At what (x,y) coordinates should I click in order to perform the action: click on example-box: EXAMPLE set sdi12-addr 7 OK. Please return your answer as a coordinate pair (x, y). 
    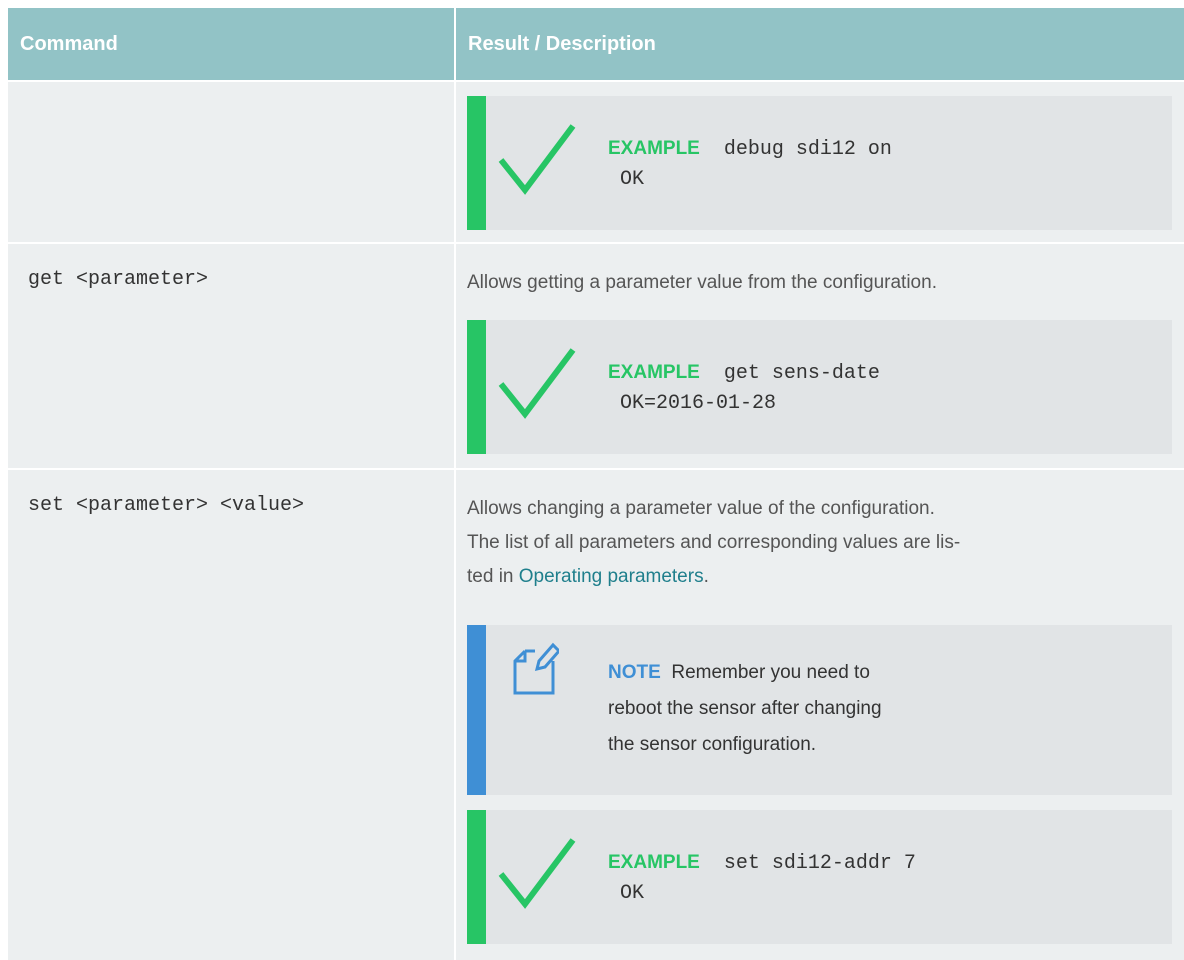
    Looking at the image, I should click on (819, 877).